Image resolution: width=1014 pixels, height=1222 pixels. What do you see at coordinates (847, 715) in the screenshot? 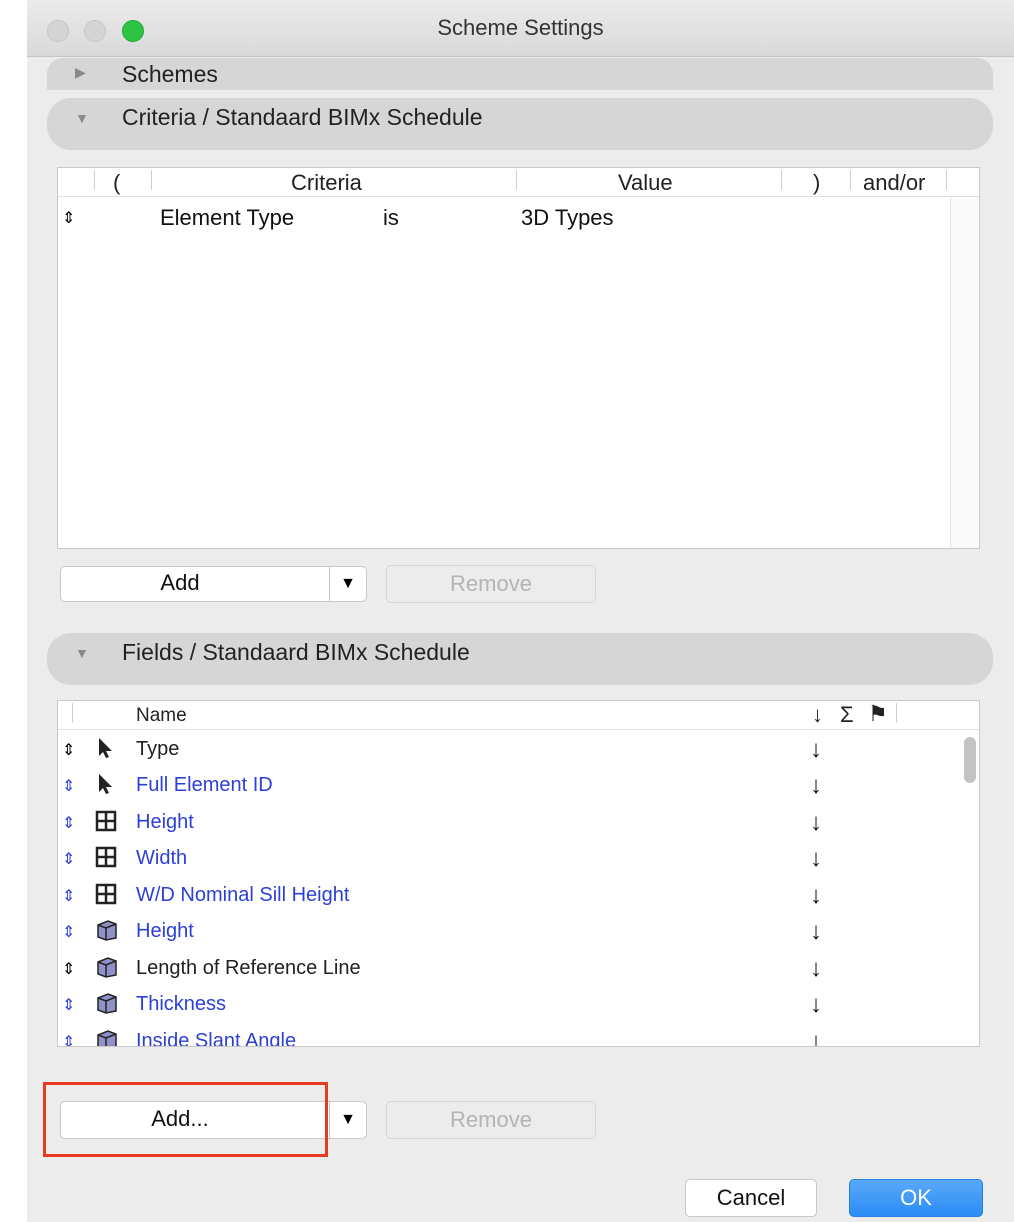
I see `sum-column-icon: Σ` at bounding box center [847, 715].